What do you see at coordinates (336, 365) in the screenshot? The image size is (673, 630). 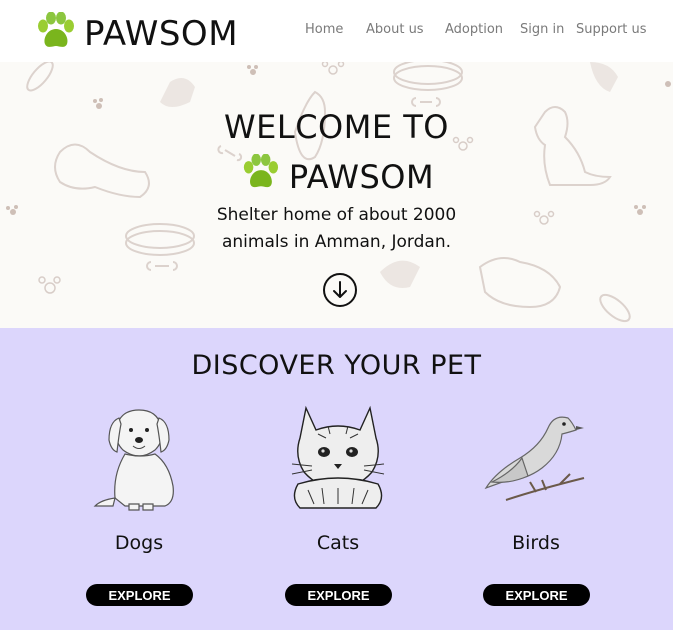 I see `discover-title: DISCOVER YOUR PET` at bounding box center [336, 365].